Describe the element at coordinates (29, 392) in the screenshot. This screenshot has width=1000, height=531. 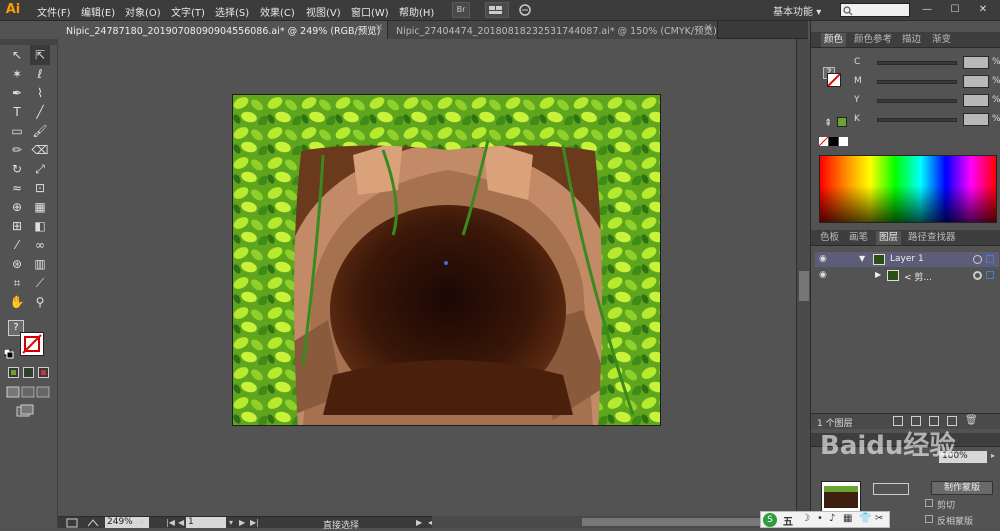
I see `drawing-modes` at that location.